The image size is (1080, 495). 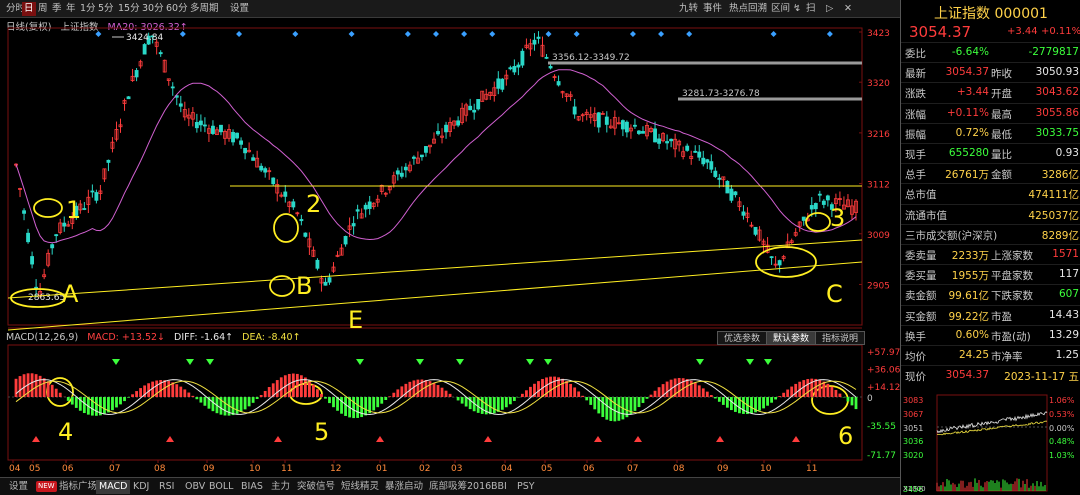 I want to click on date-tick: 03, so click(x=456, y=469).